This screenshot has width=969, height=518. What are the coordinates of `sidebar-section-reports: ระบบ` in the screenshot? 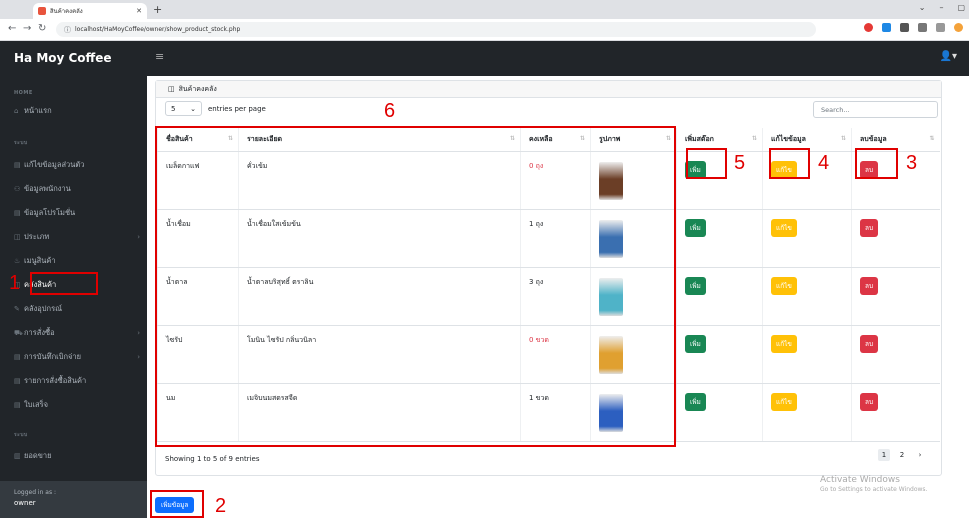 It's located at (21, 435).